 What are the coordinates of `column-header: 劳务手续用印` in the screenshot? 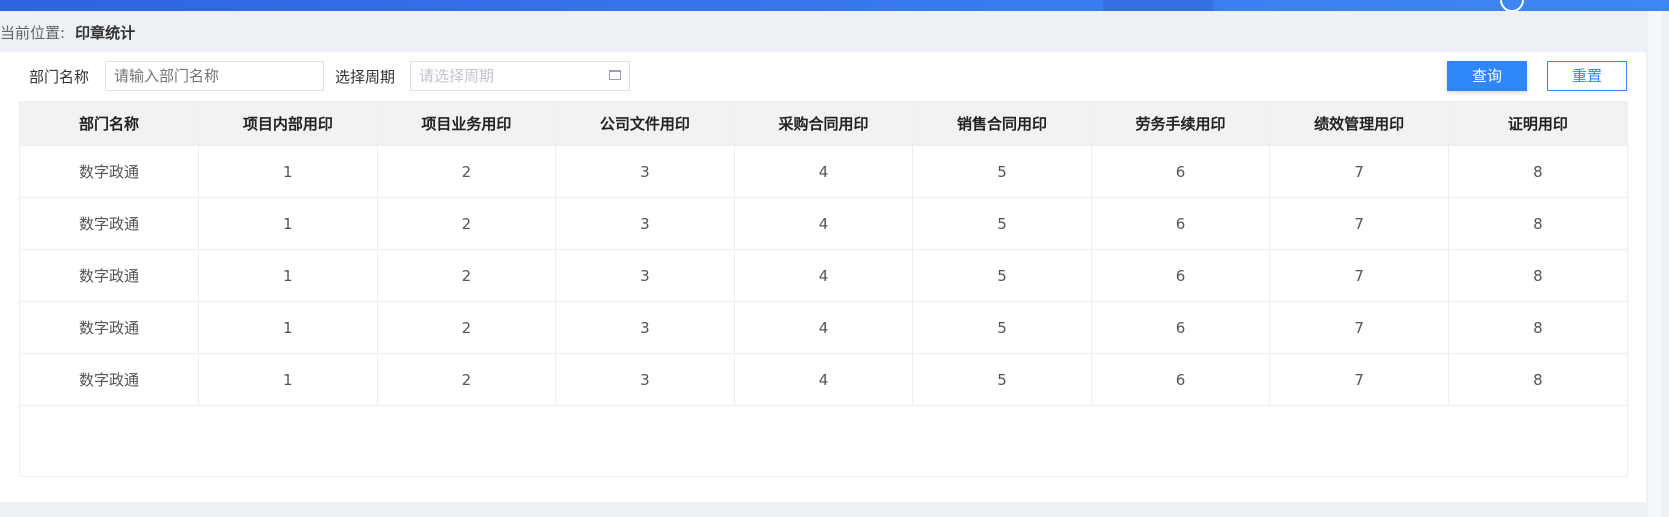 It's located at (1181, 124).